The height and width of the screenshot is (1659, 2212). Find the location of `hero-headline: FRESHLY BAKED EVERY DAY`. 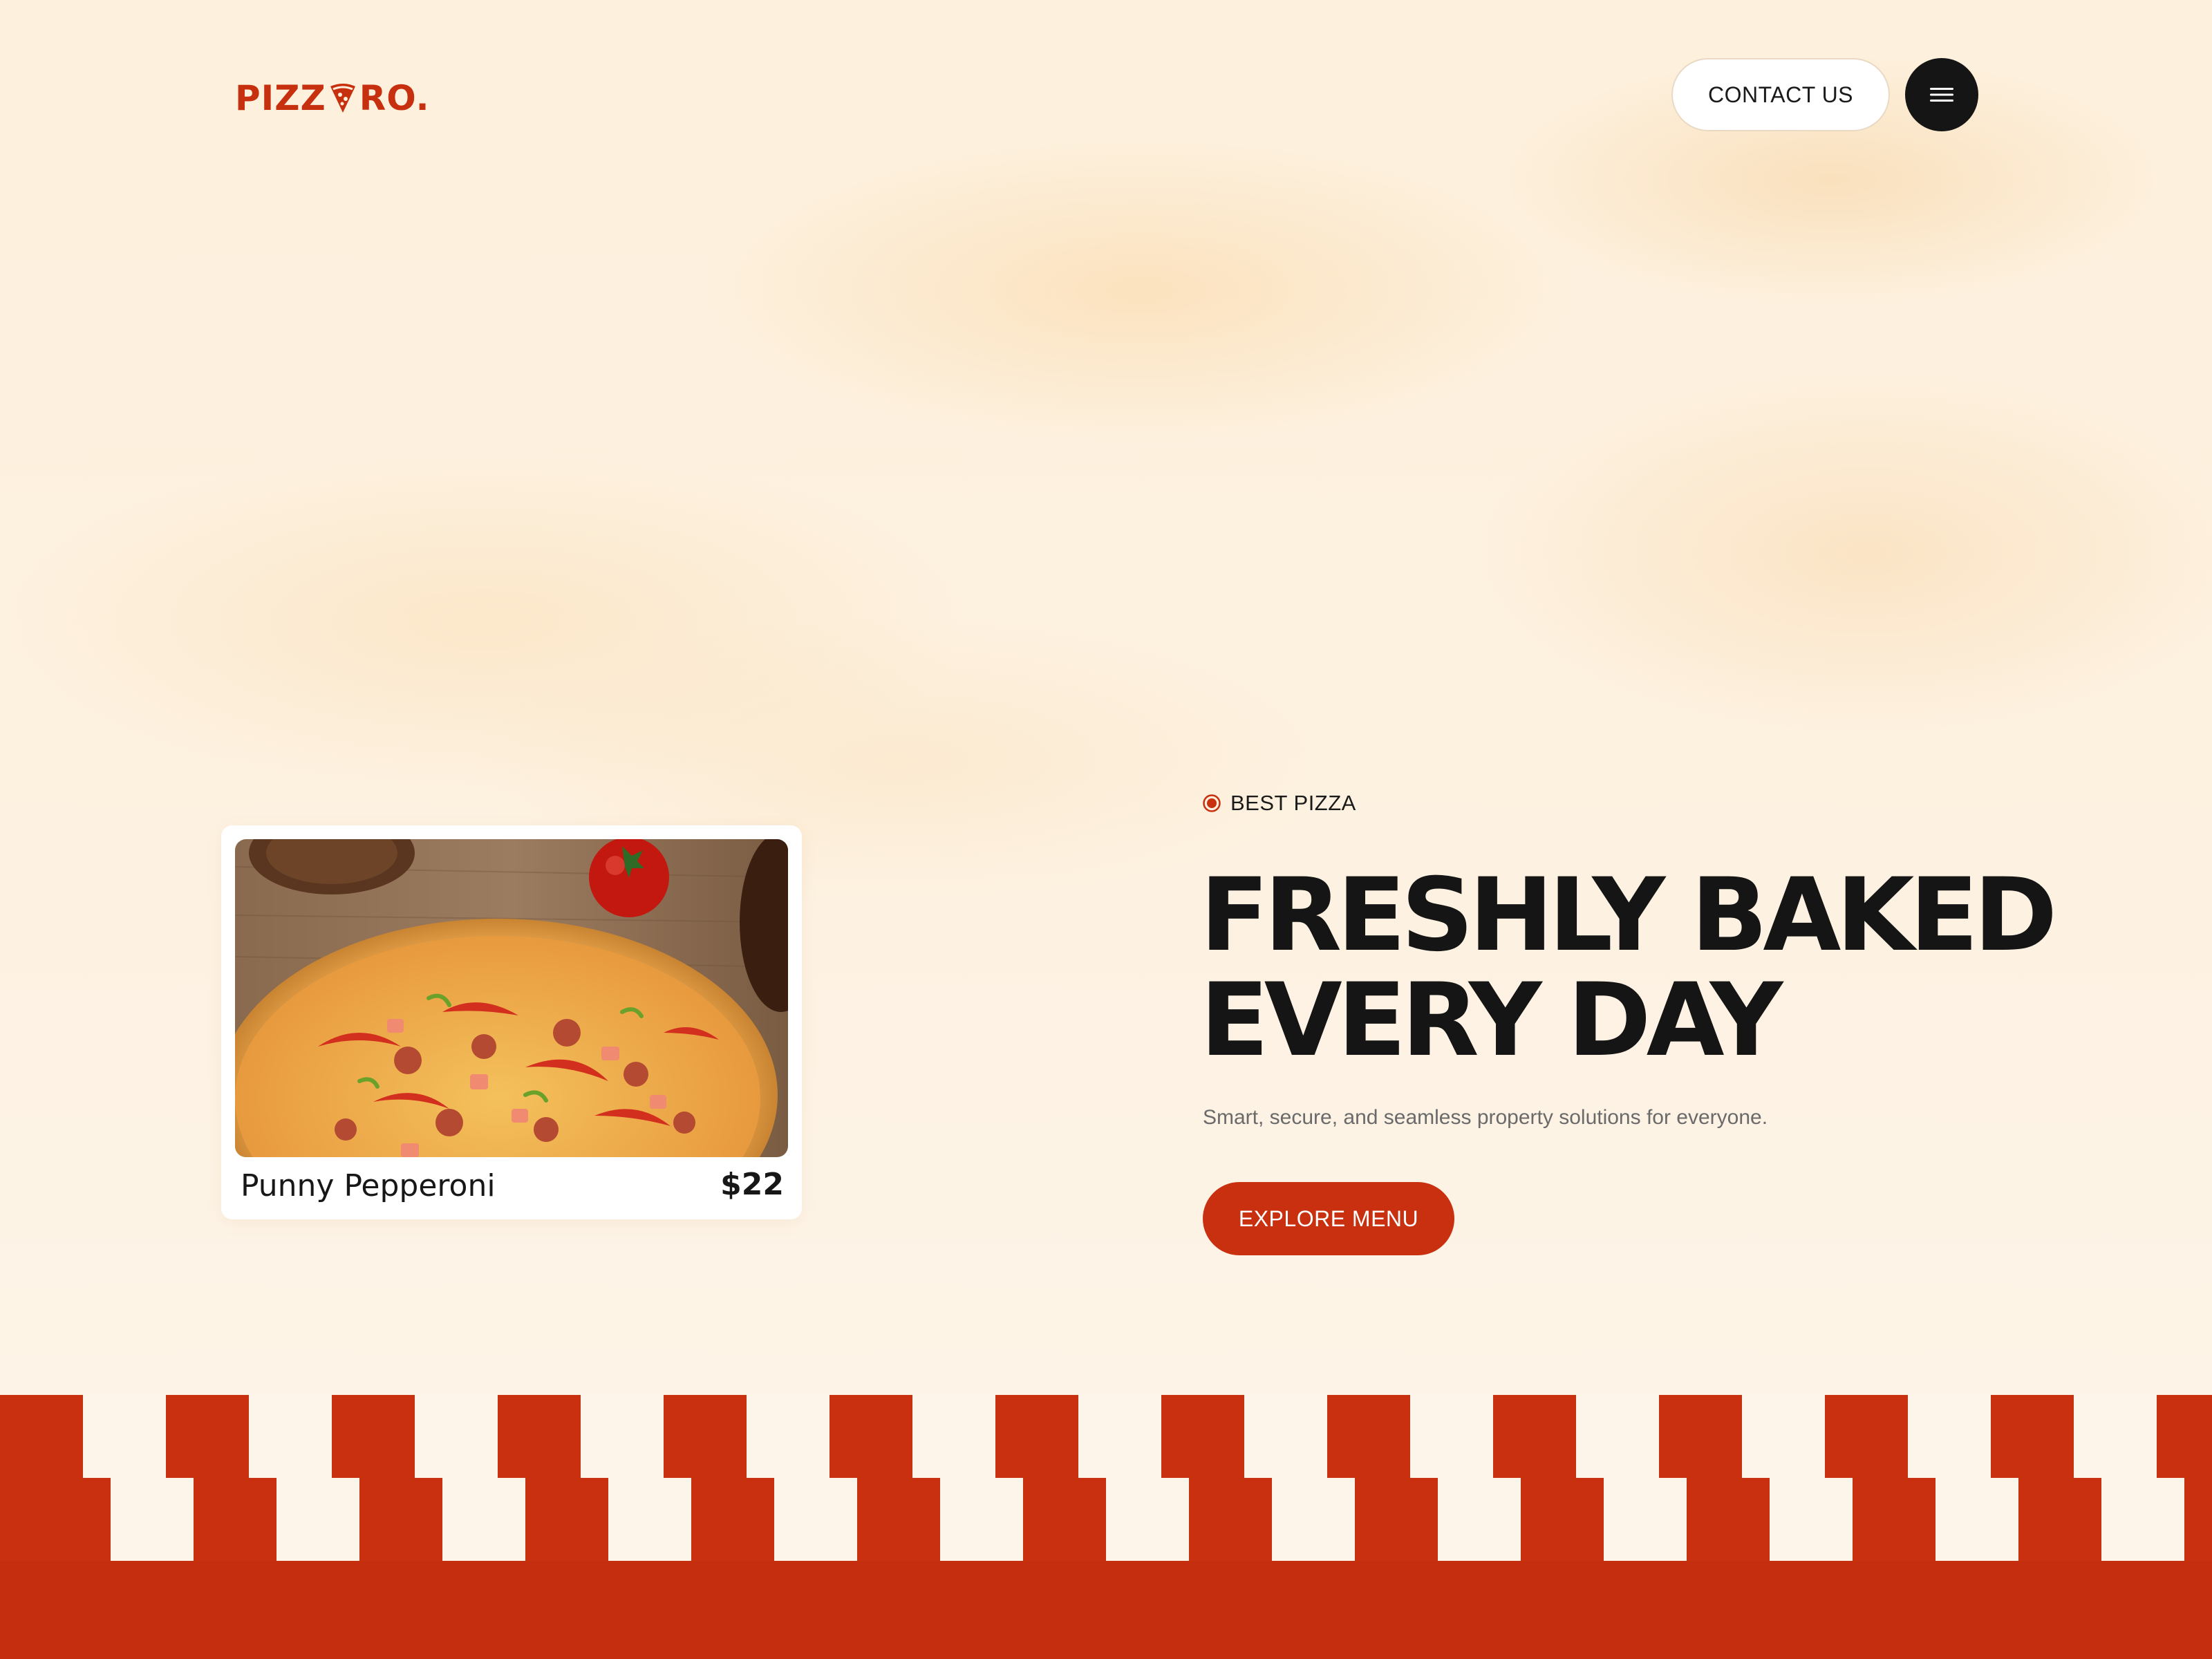

hero-headline: FRESHLY BAKED EVERY DAY is located at coordinates (1649, 968).